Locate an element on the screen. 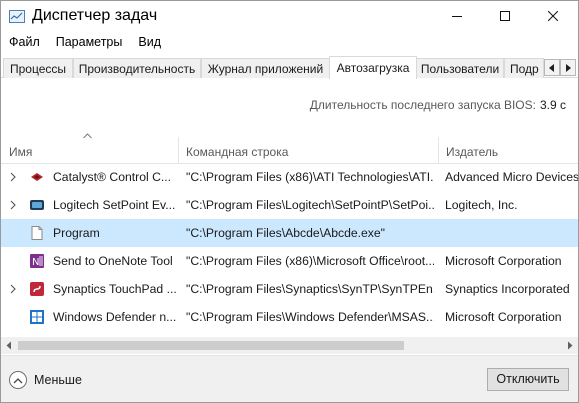  blank-file-icon is located at coordinates (37, 233).